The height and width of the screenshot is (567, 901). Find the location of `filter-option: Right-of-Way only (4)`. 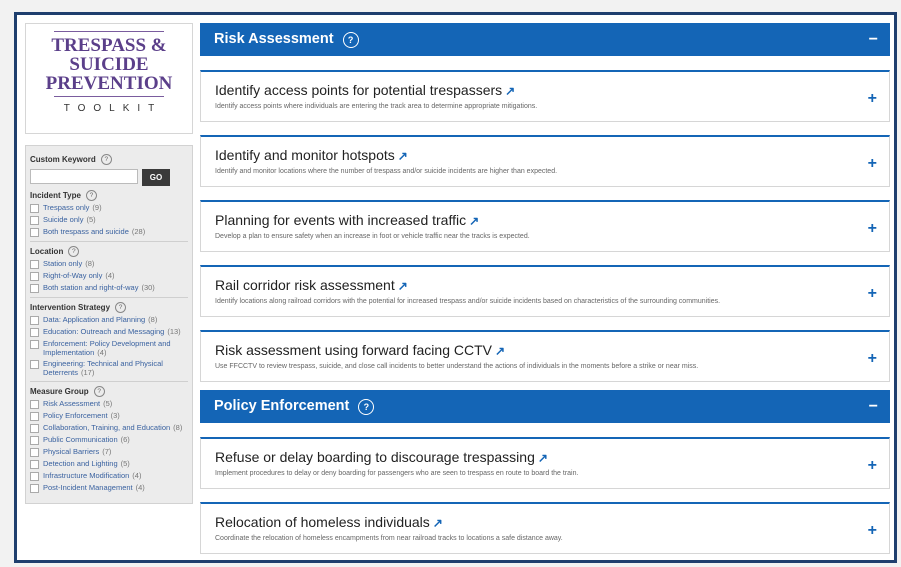

filter-option: Right-of-Way only (4) is located at coordinates (109, 276).